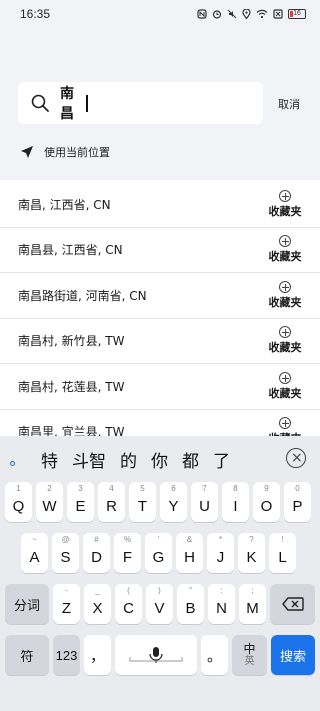  Describe the element at coordinates (190, 459) in the screenshot. I see `candidate-word: 都` at that location.